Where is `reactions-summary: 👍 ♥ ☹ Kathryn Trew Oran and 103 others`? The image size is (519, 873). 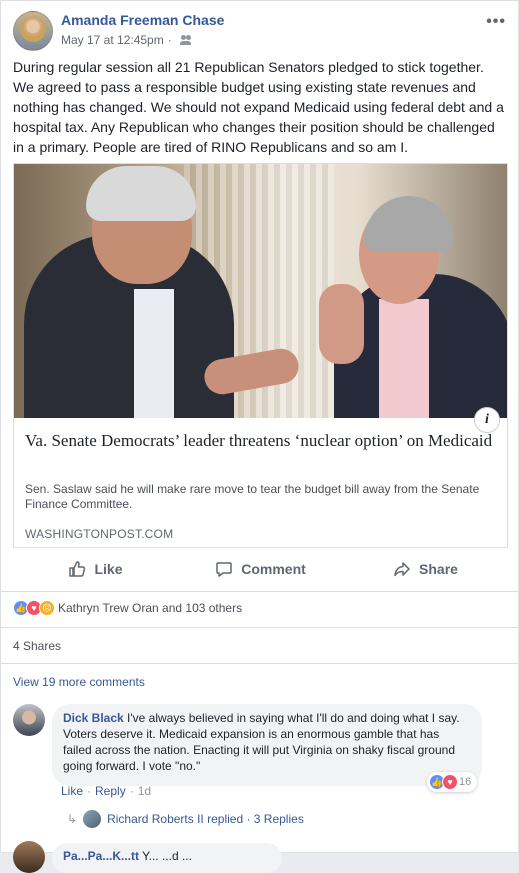 reactions-summary: 👍 ♥ ☹ Kathryn Trew Oran and 103 others is located at coordinates (127, 608).